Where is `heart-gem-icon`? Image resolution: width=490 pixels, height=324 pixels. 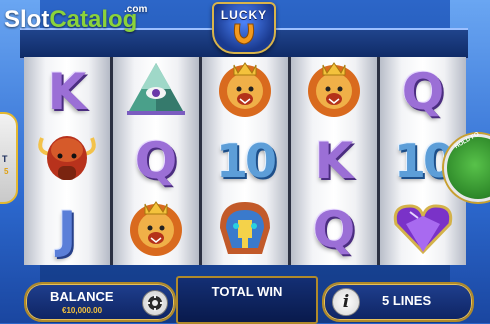
heart-gem-icon is located at coordinates (423, 230).